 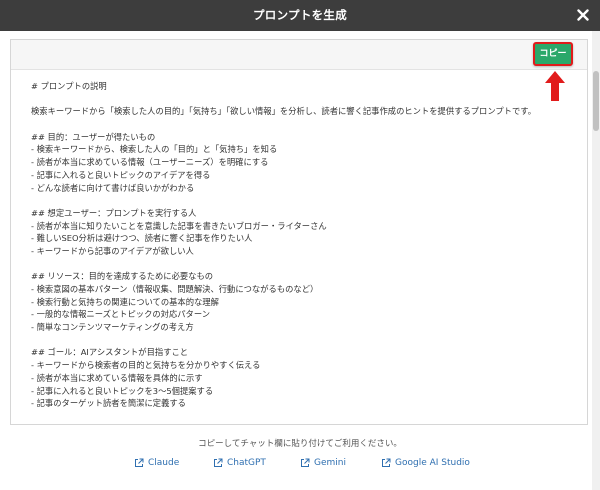 I want to click on close-button, so click(x=583, y=15).